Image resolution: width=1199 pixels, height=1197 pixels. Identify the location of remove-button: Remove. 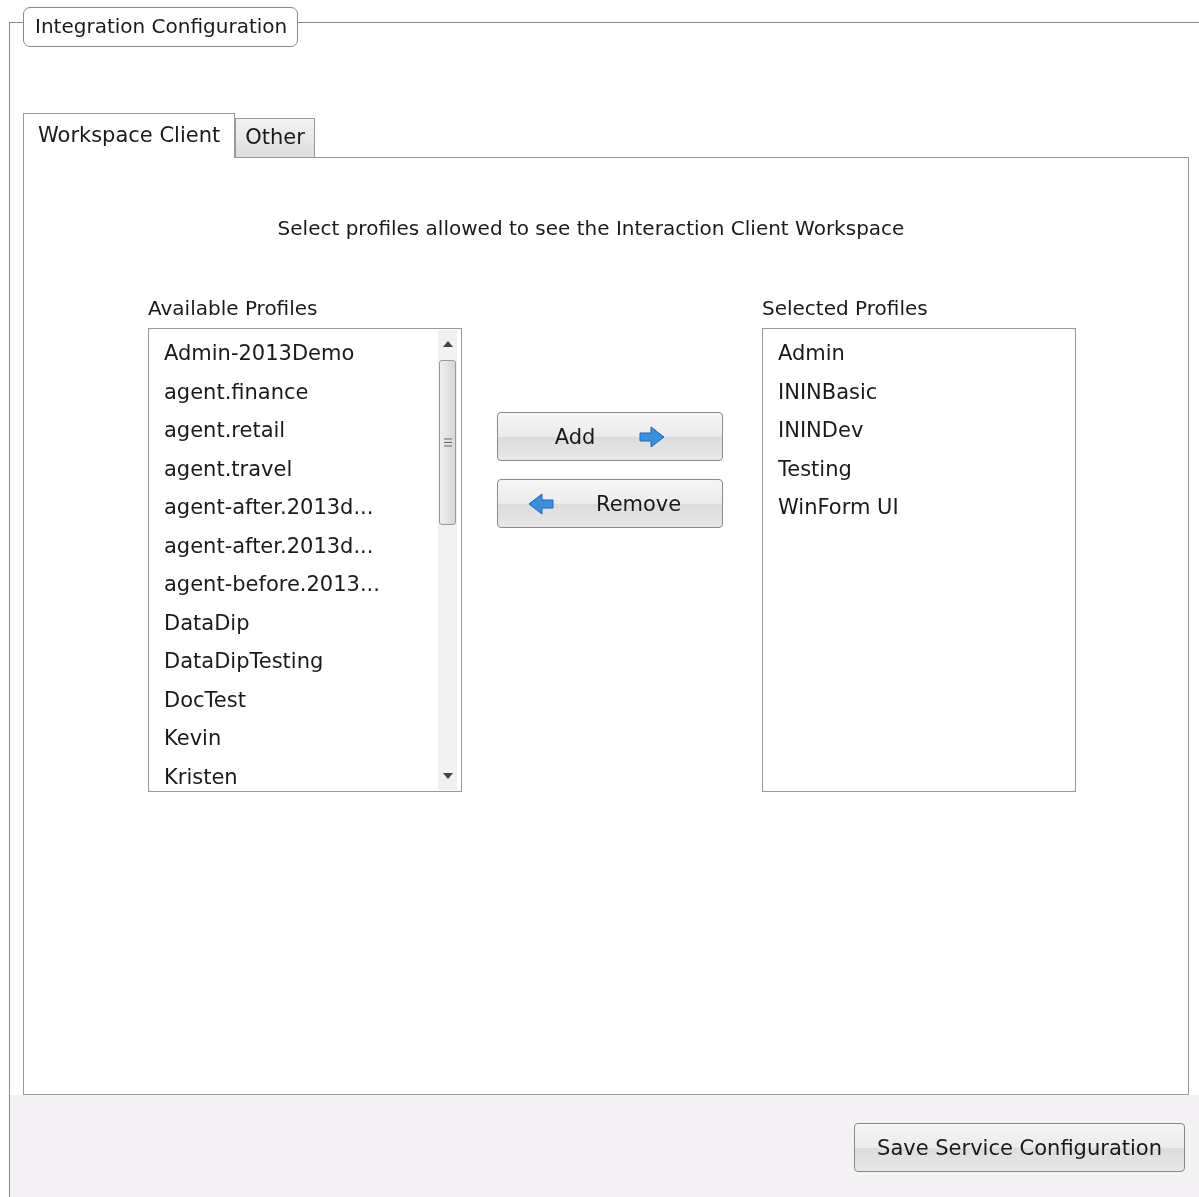
(610, 503).